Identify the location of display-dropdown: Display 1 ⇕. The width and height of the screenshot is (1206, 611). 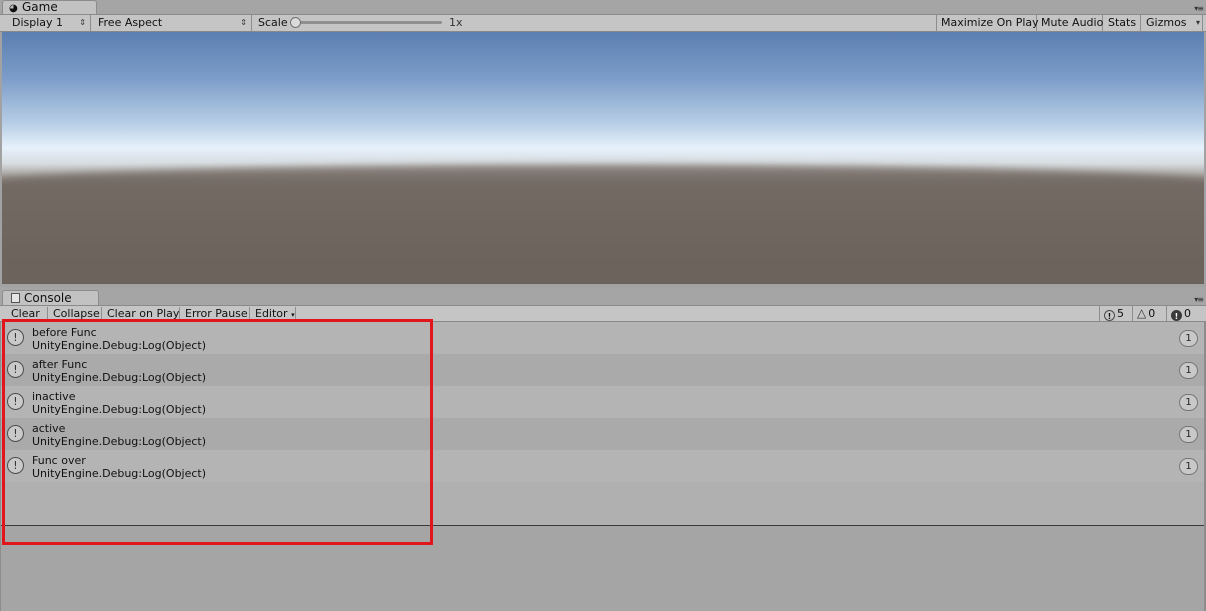
(48, 23).